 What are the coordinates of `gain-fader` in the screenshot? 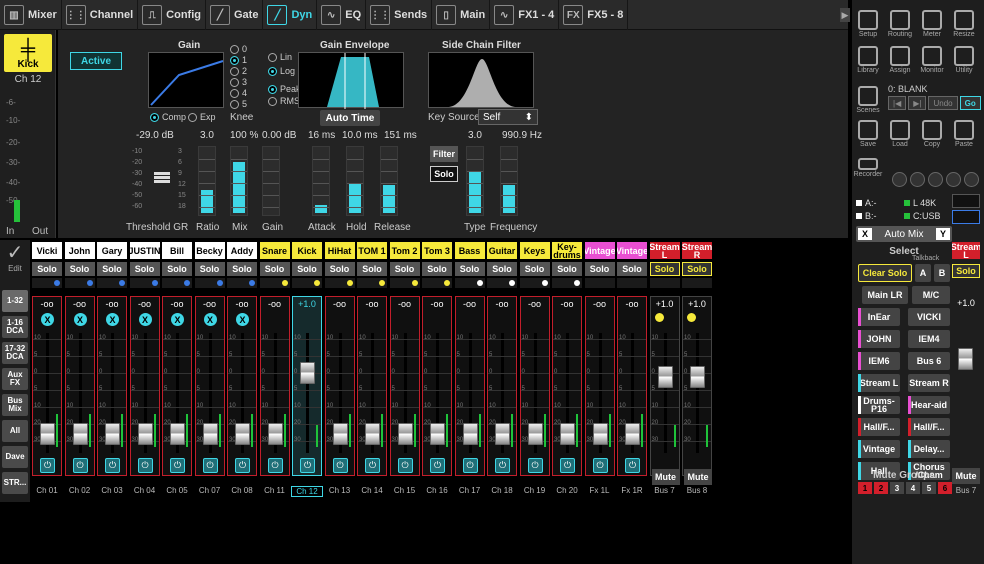 It's located at (271, 181).